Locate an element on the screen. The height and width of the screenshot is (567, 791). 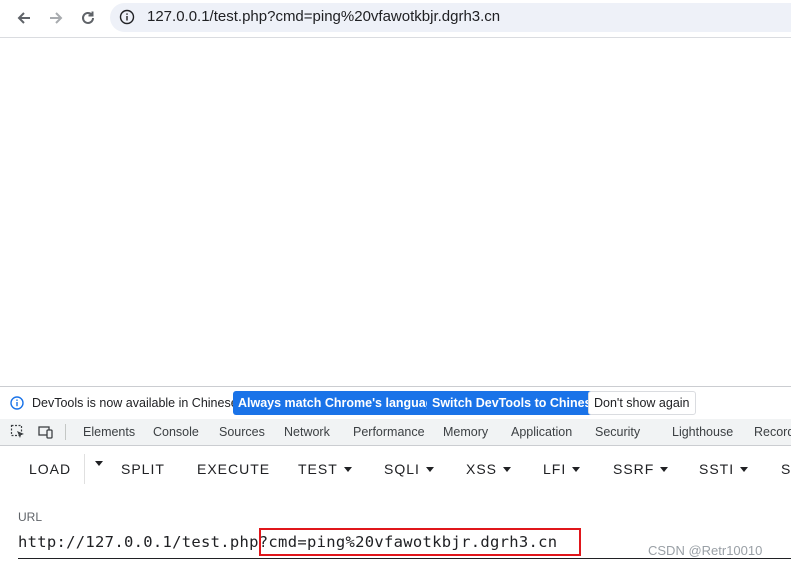
execute-label: EXECUTE is located at coordinates (234, 469).